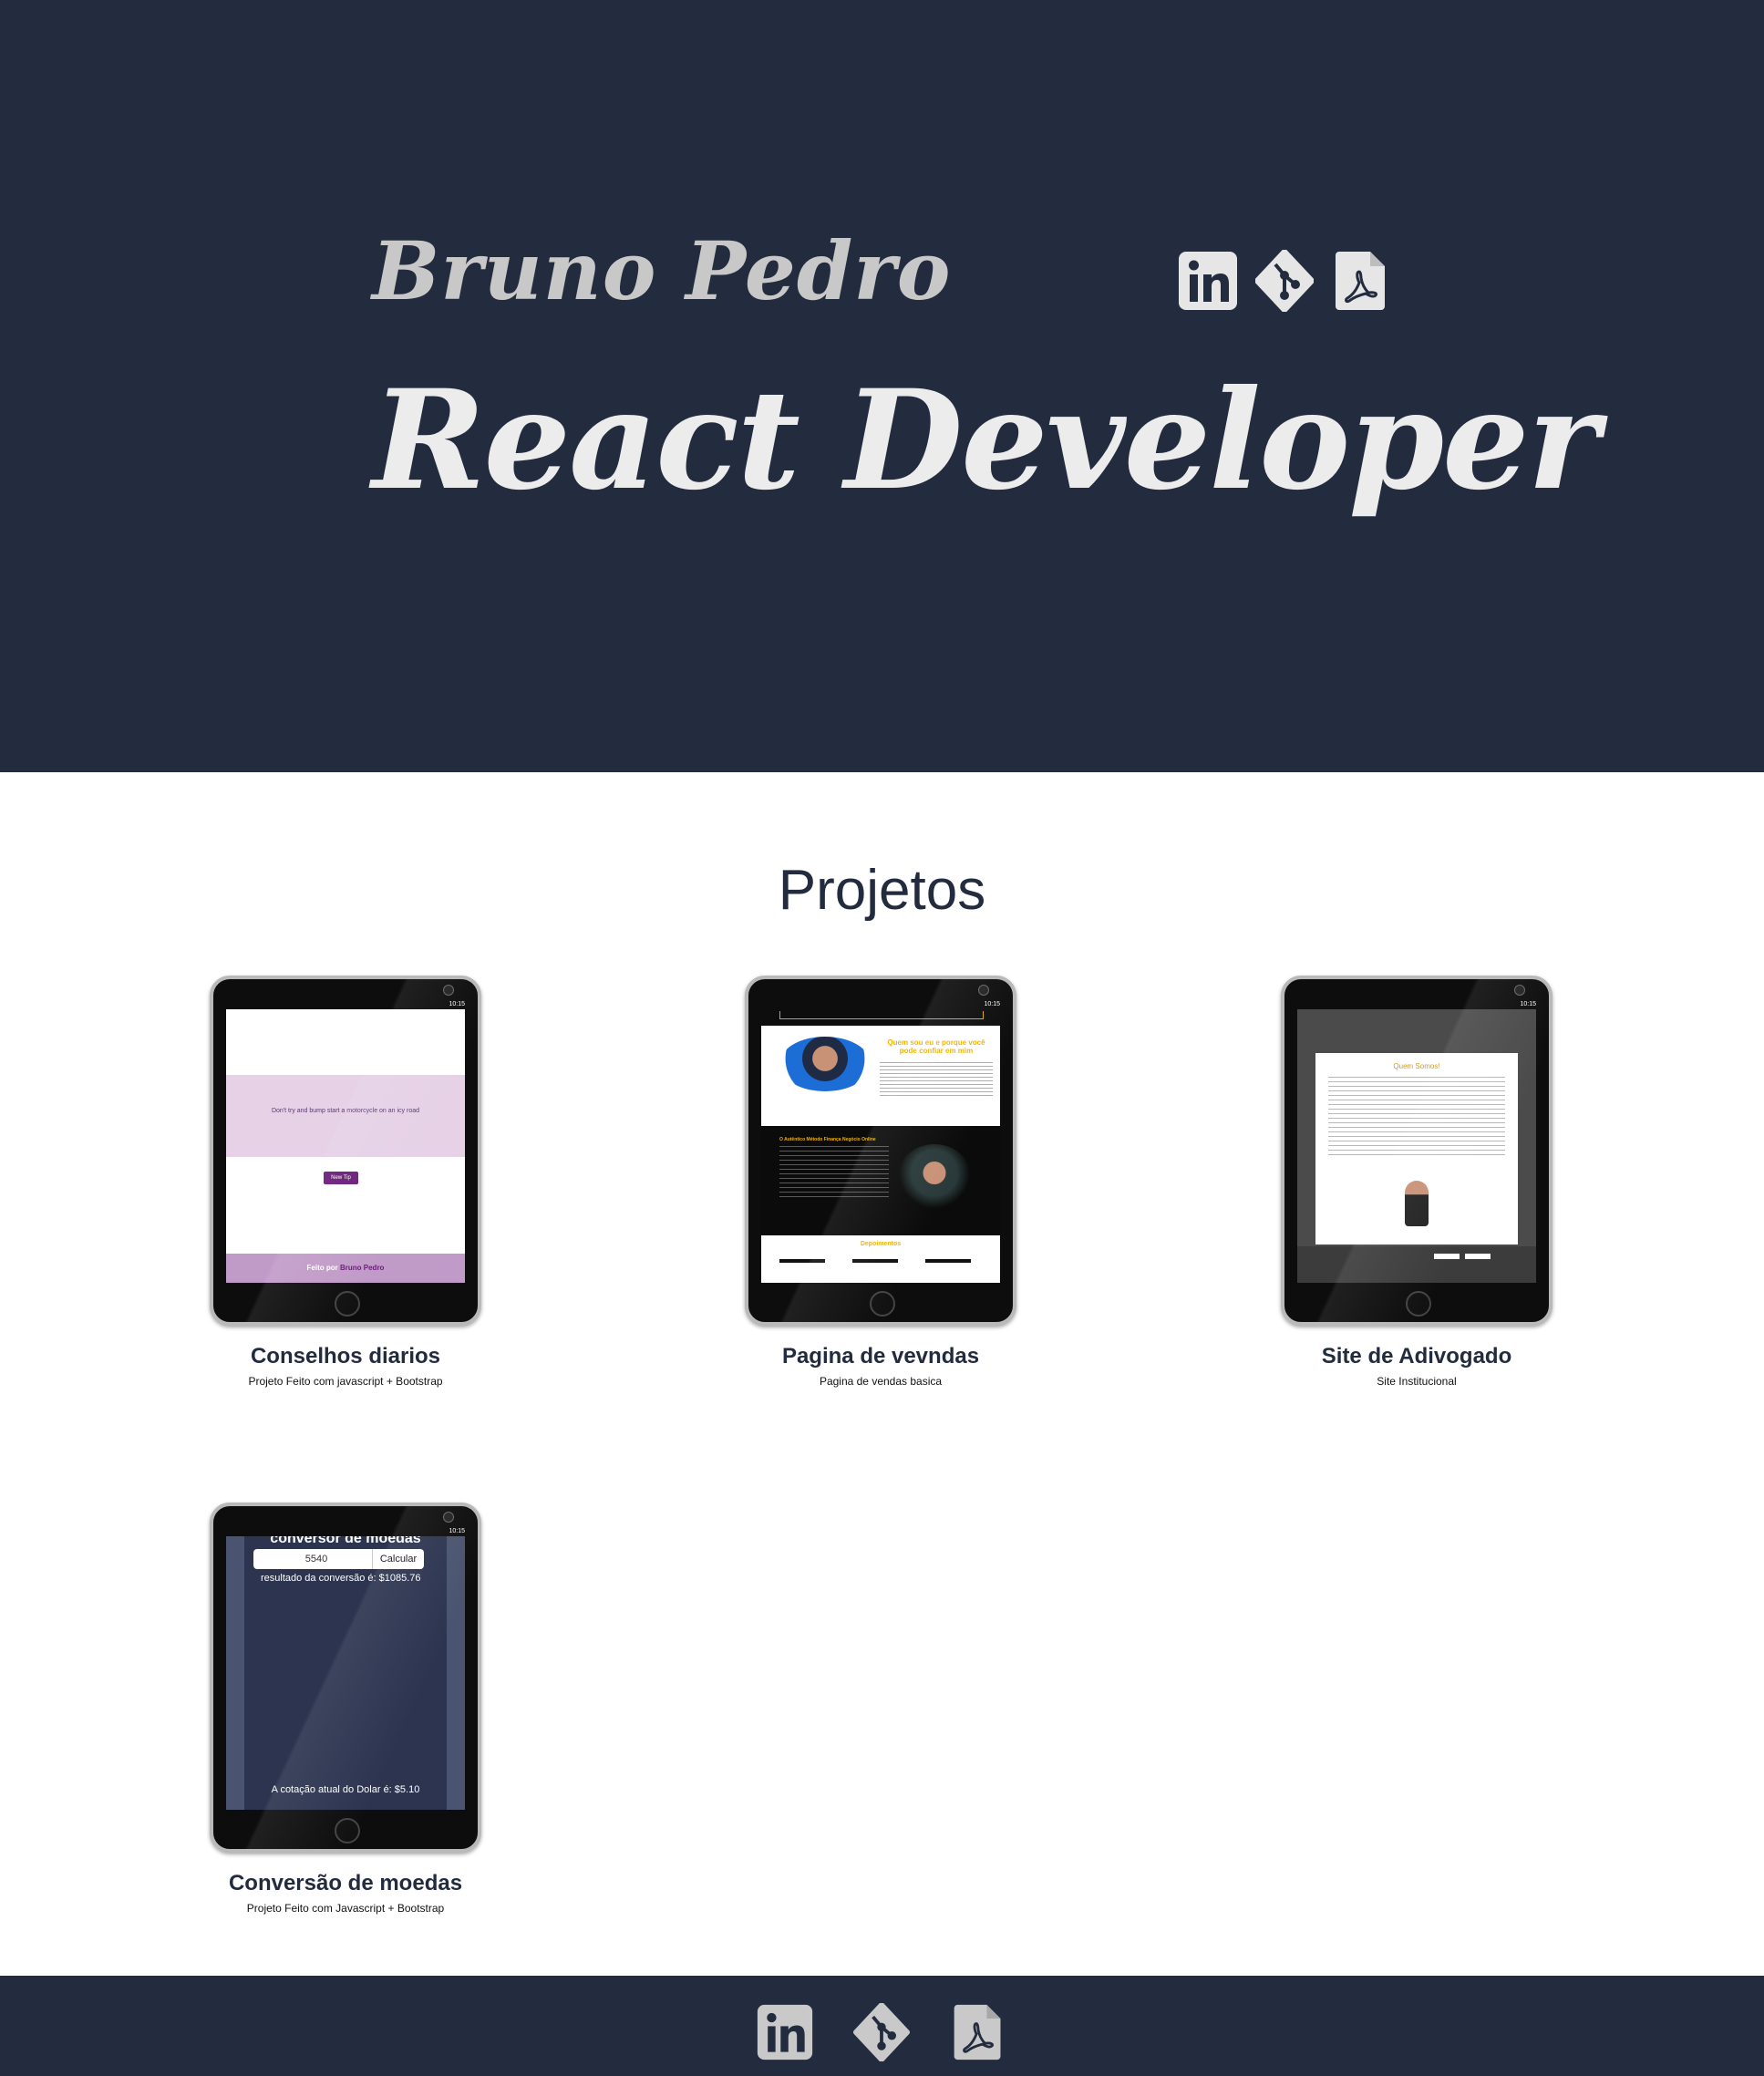 The width and height of the screenshot is (1764, 2076). Describe the element at coordinates (881, 1244) in the screenshot. I see `testimonials-title: Depoimentos` at that location.